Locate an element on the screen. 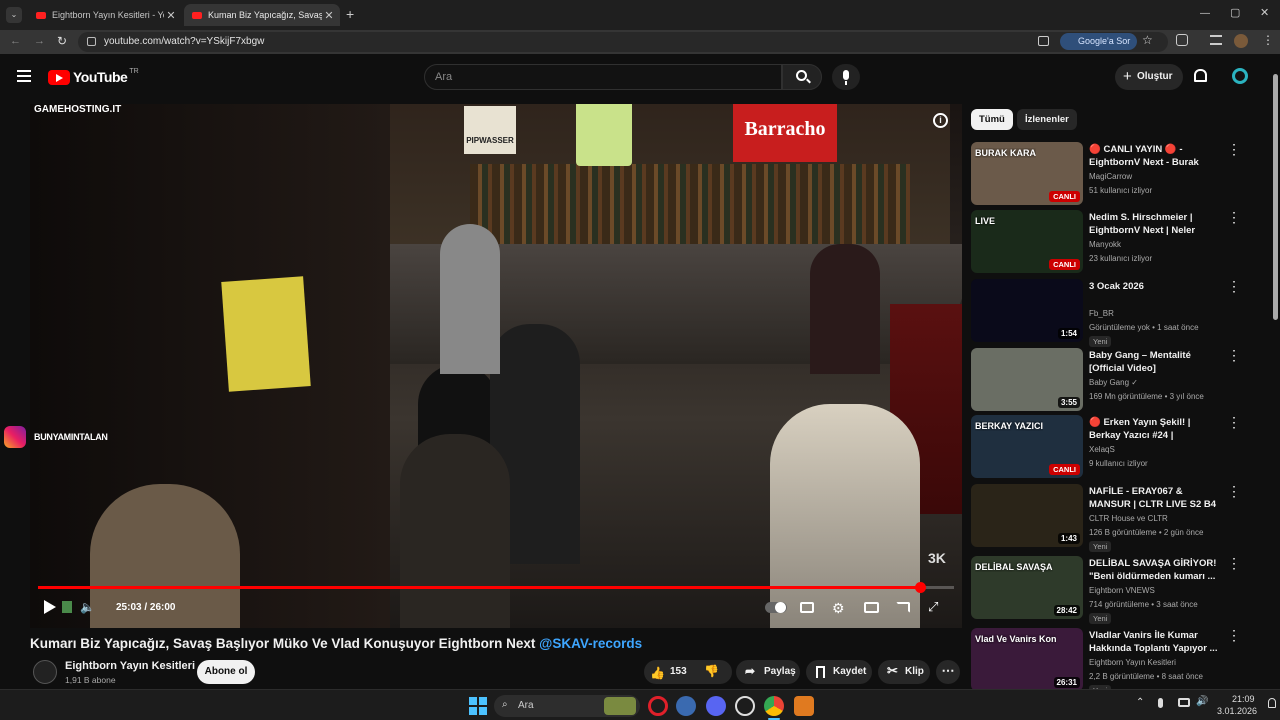  recommendation-channel: XelaqS is located at coordinates (1102, 449).